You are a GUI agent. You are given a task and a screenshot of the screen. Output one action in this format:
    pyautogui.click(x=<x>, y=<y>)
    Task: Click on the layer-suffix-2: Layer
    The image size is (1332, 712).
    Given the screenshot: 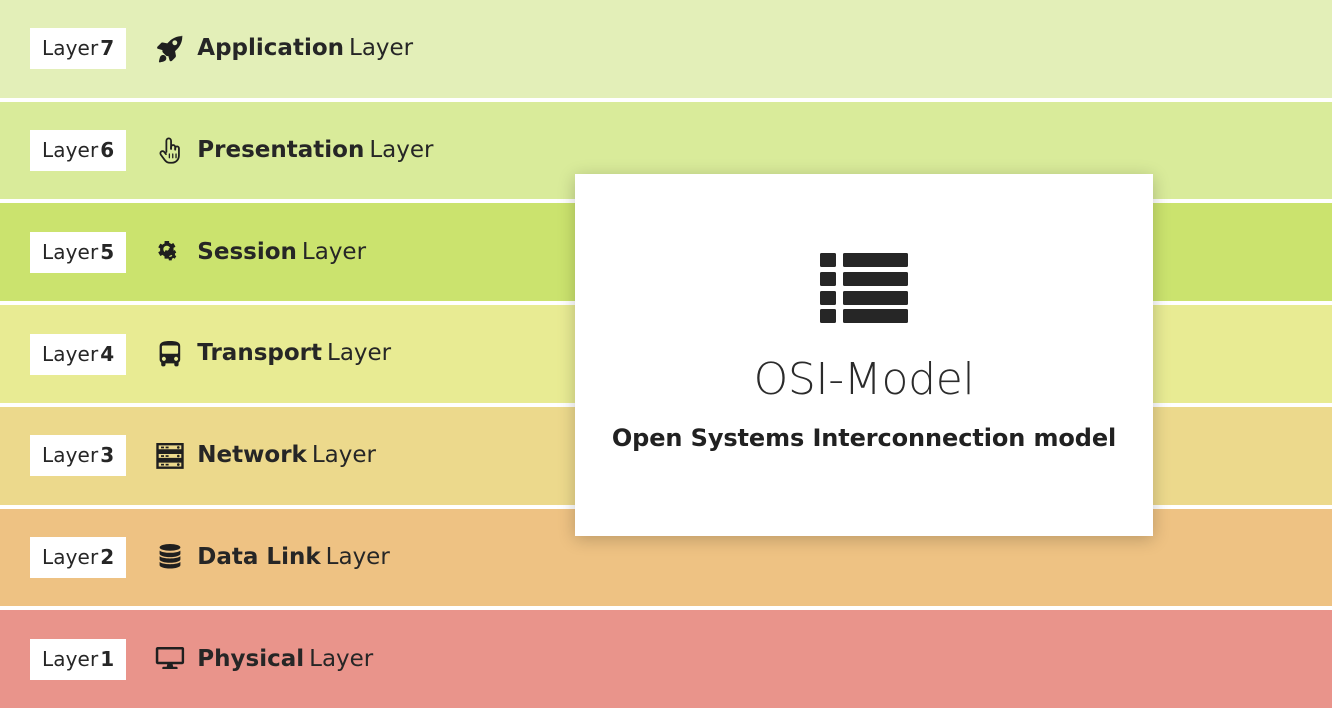 What is the action you would take?
    pyautogui.click(x=357, y=556)
    